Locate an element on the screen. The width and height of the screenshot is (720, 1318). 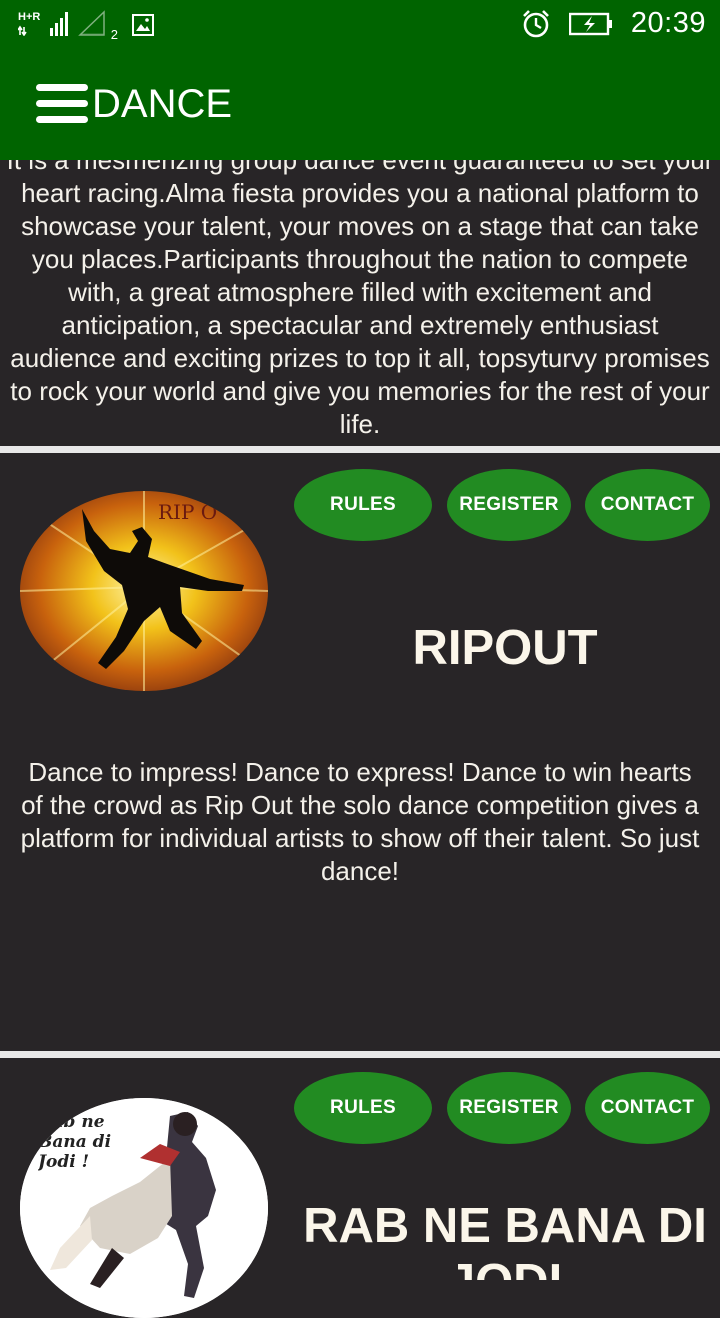
ripout-logo: RIP O is located at coordinates (144, 591).